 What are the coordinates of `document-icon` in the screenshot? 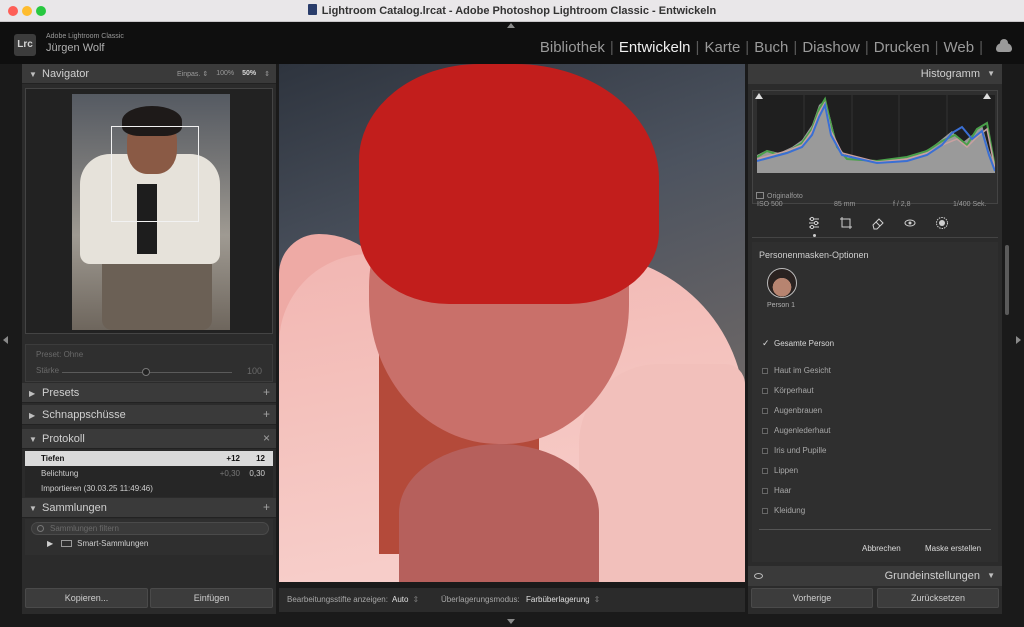 It's located at (312, 9).